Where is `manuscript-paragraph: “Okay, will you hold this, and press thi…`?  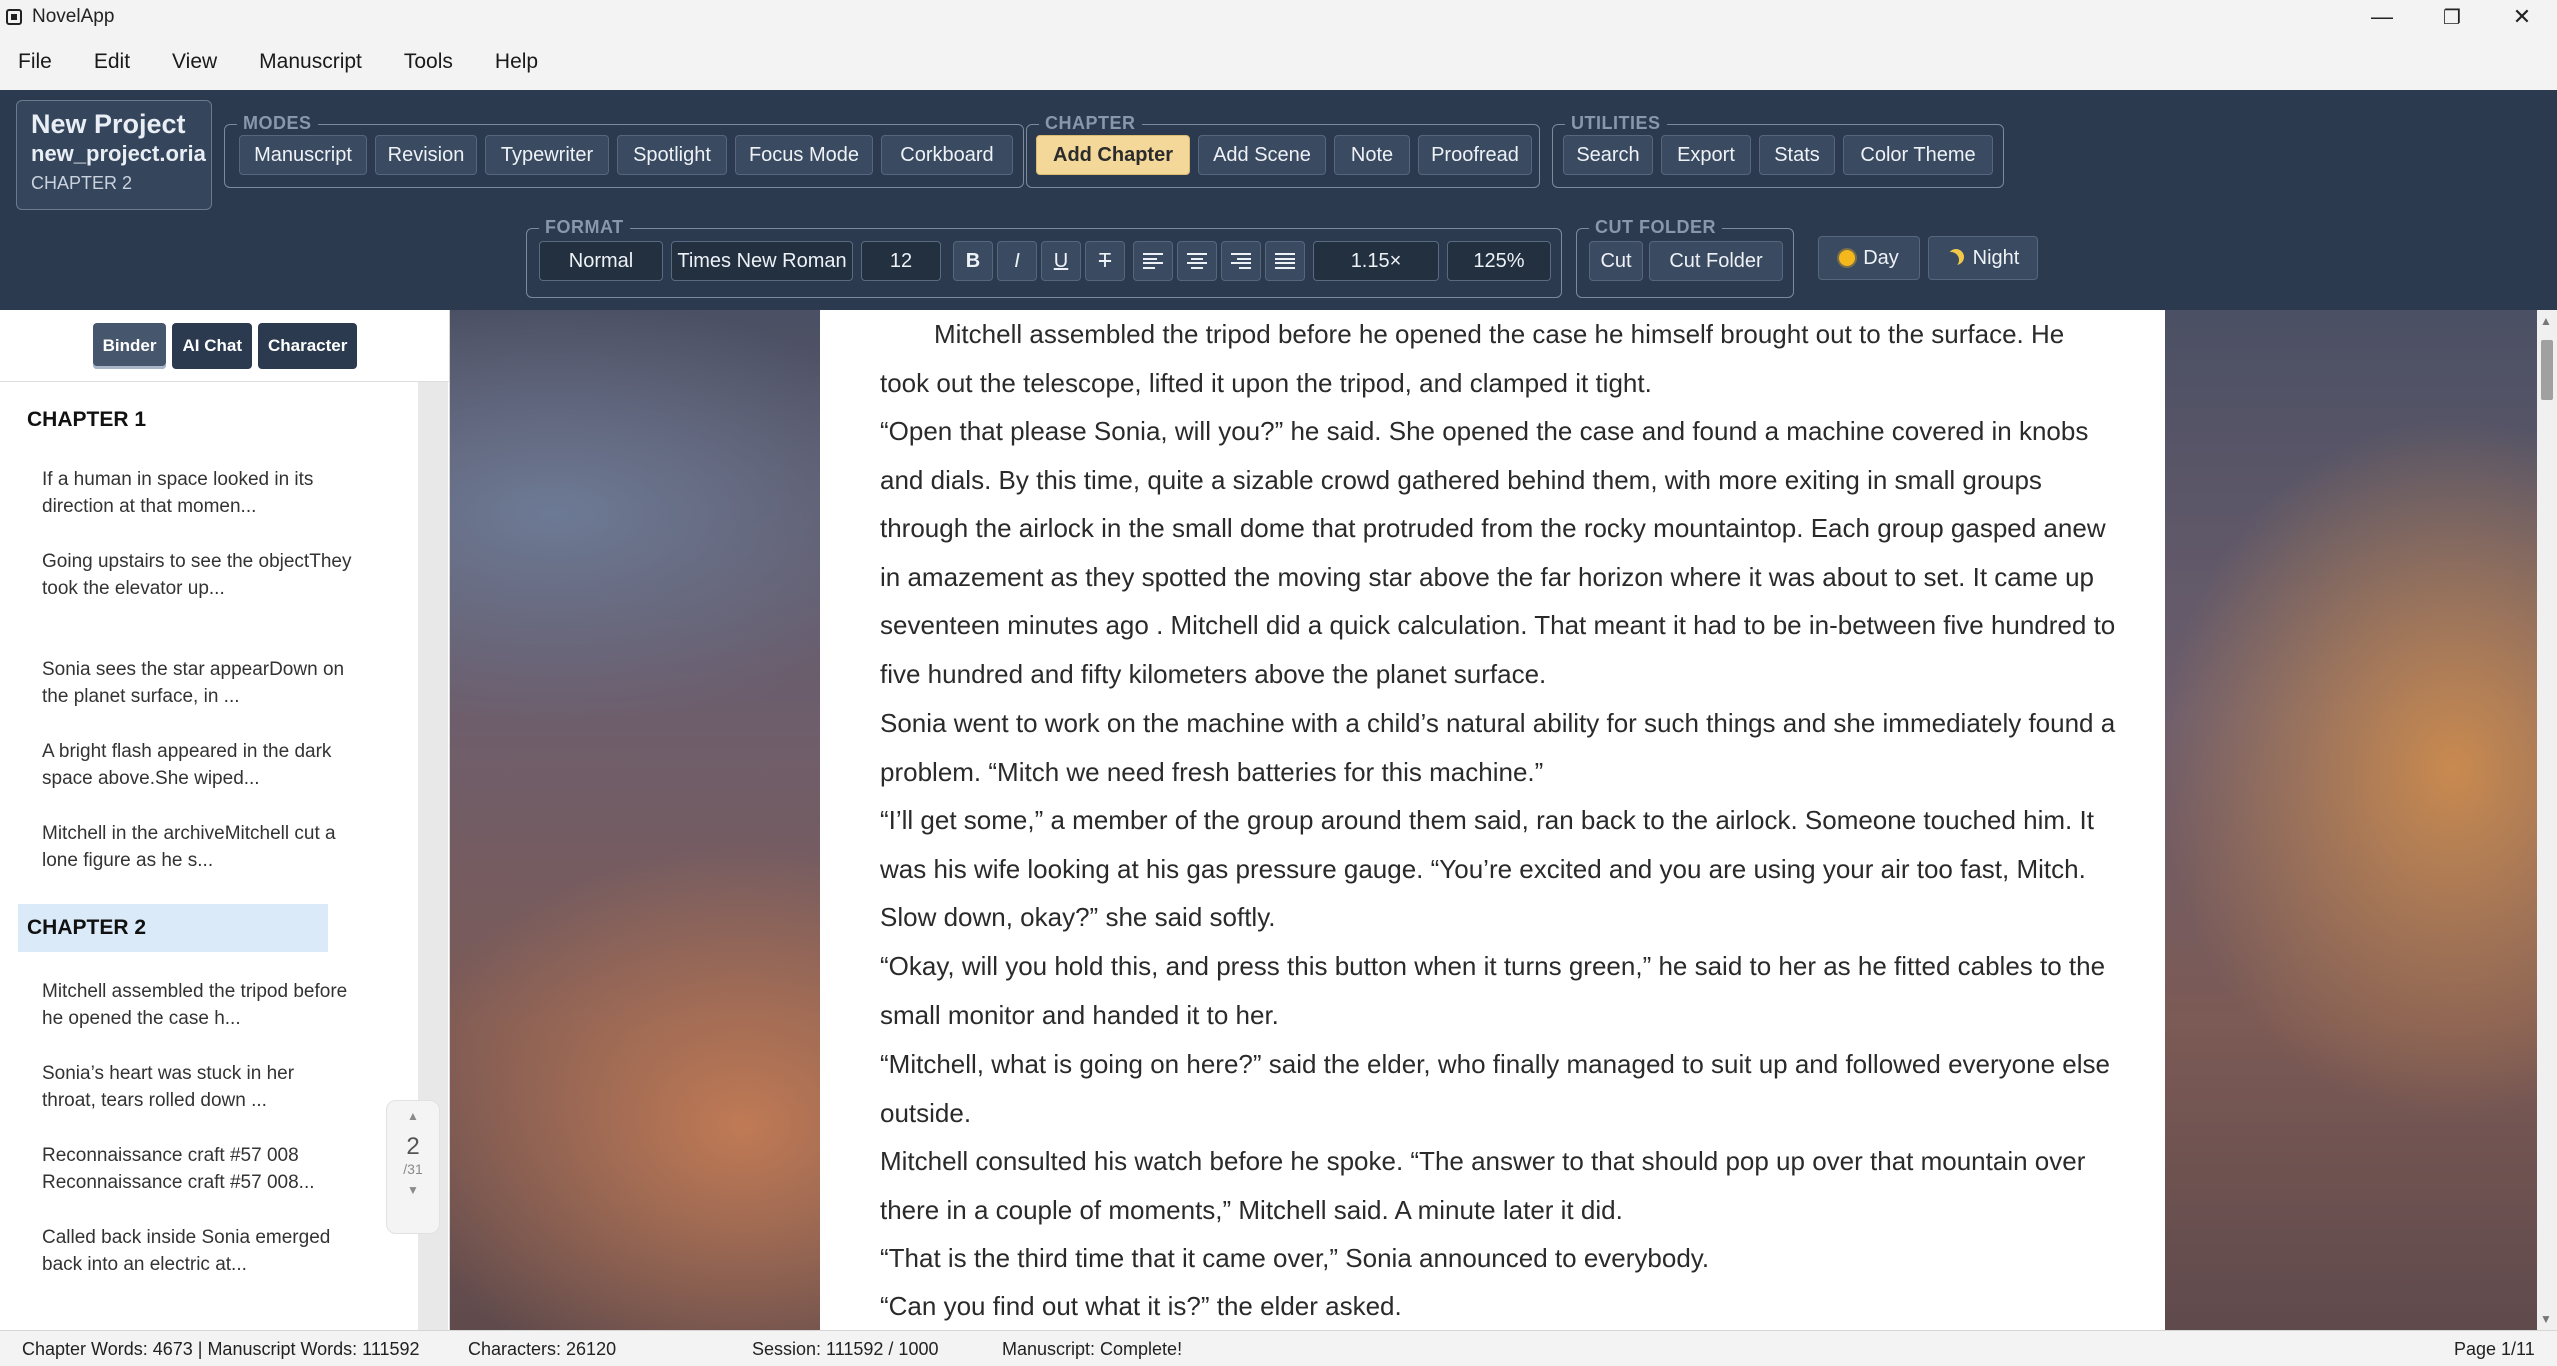
manuscript-paragraph: “Okay, will you hold this, and press thi… is located at coordinates (1500, 990).